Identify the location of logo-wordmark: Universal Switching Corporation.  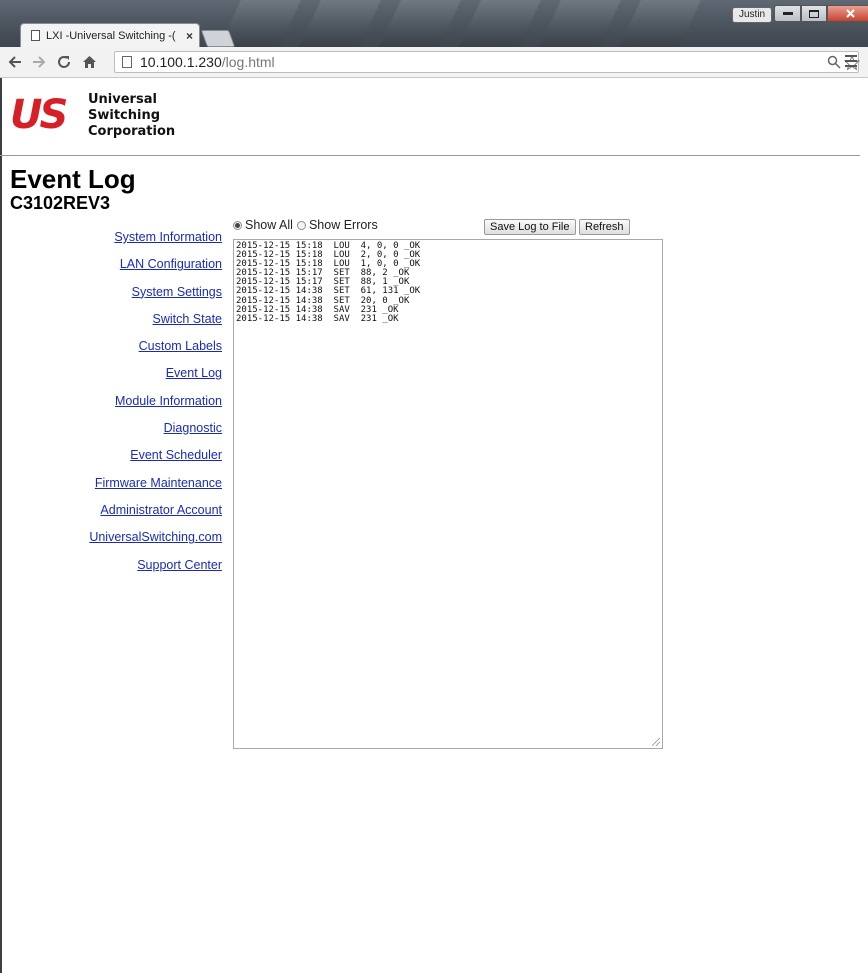
(131, 116).